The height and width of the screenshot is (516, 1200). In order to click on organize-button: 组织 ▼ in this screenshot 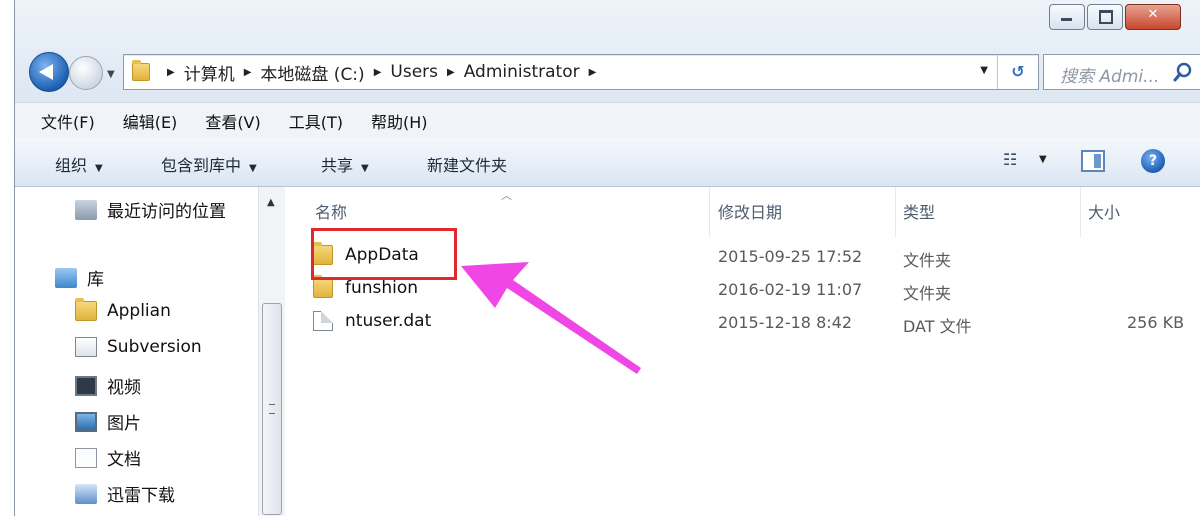, I will do `click(79, 164)`.